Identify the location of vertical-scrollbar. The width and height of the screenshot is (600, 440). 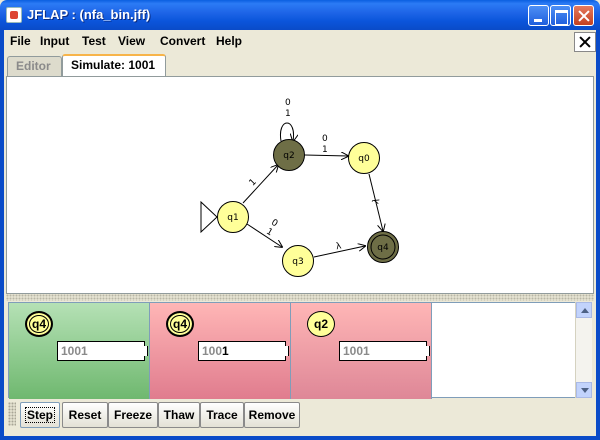
(583, 350).